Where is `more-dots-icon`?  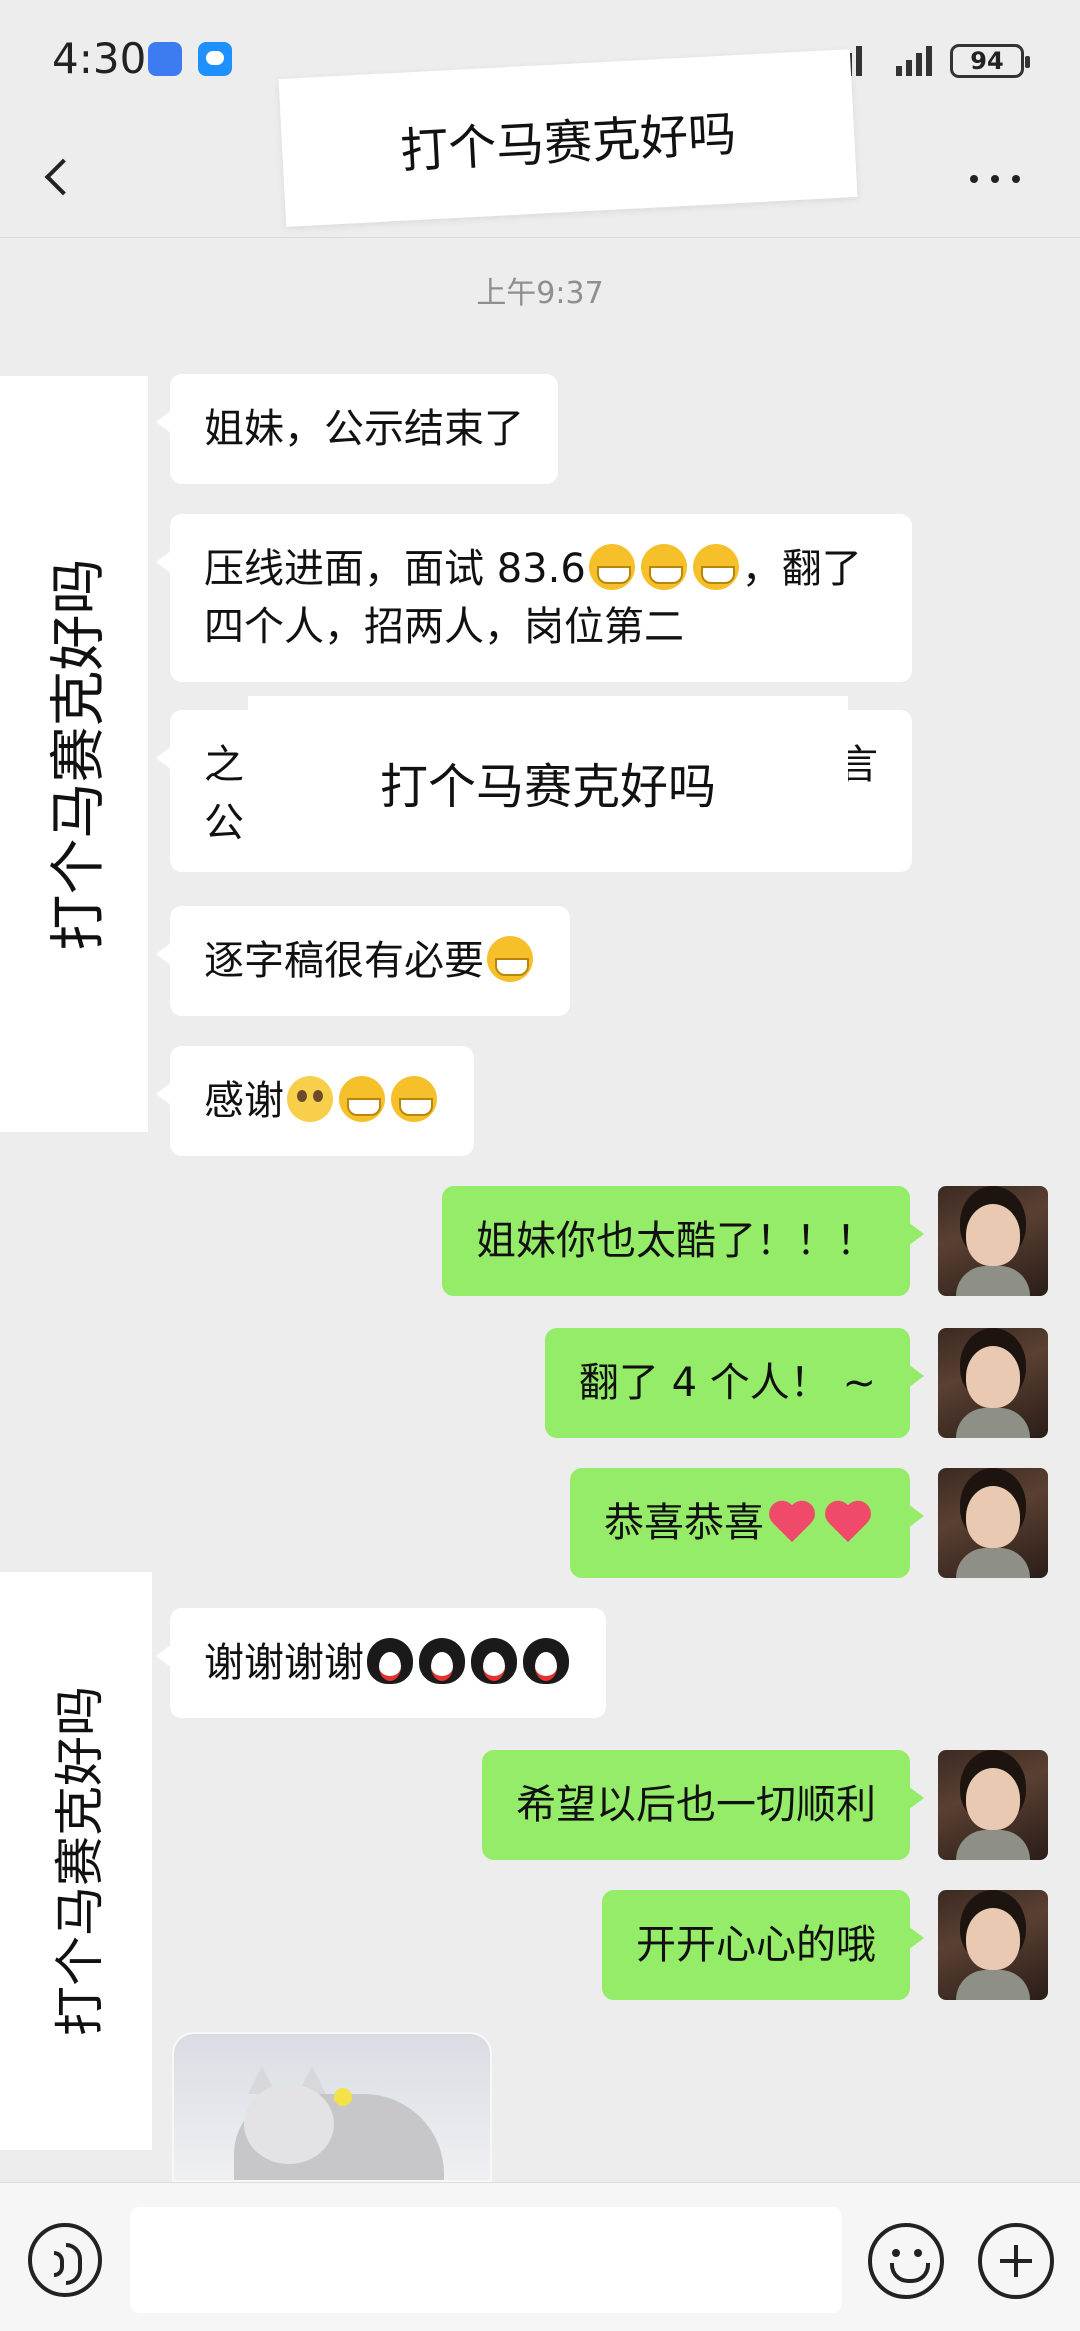
more-dots-icon is located at coordinates (1005, 179).